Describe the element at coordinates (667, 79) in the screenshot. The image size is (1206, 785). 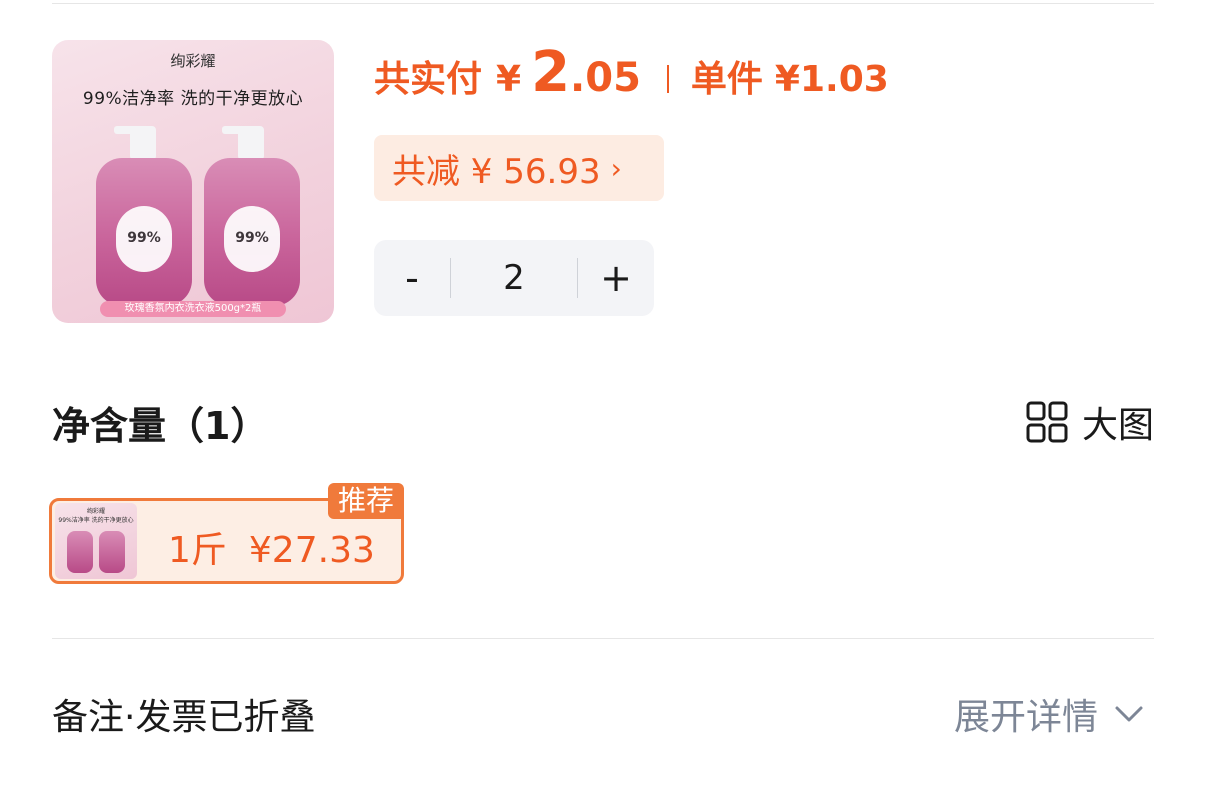
I see `price-separator` at that location.